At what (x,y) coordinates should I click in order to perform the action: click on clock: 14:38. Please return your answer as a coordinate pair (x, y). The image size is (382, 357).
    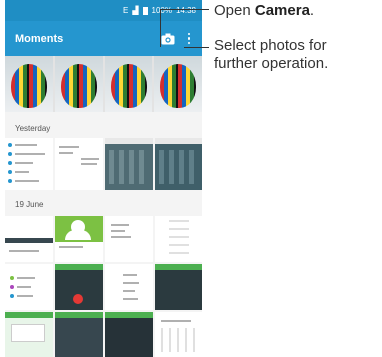
    Looking at the image, I should click on (185, 10).